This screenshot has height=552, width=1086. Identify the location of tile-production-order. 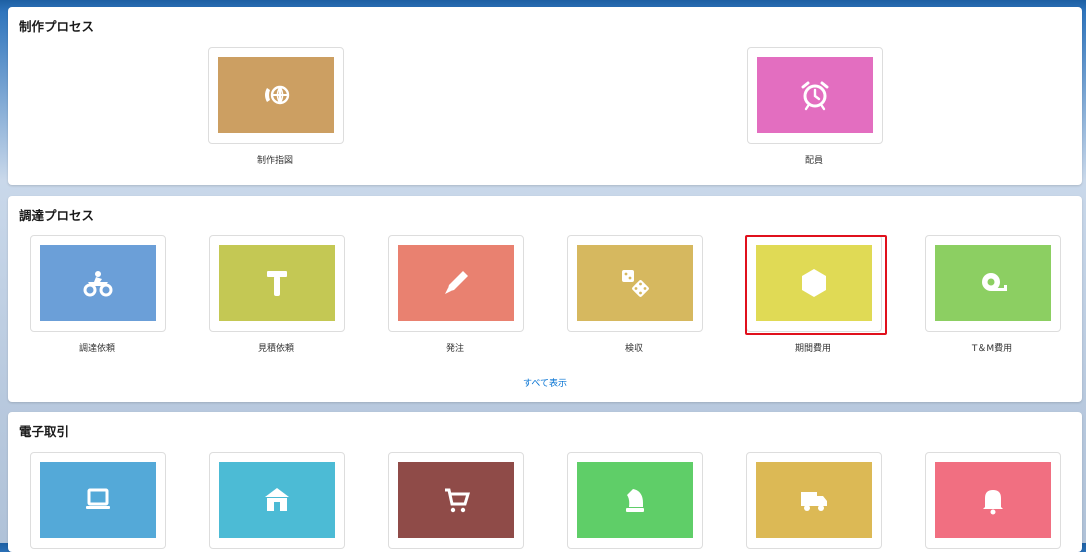
(276, 95).